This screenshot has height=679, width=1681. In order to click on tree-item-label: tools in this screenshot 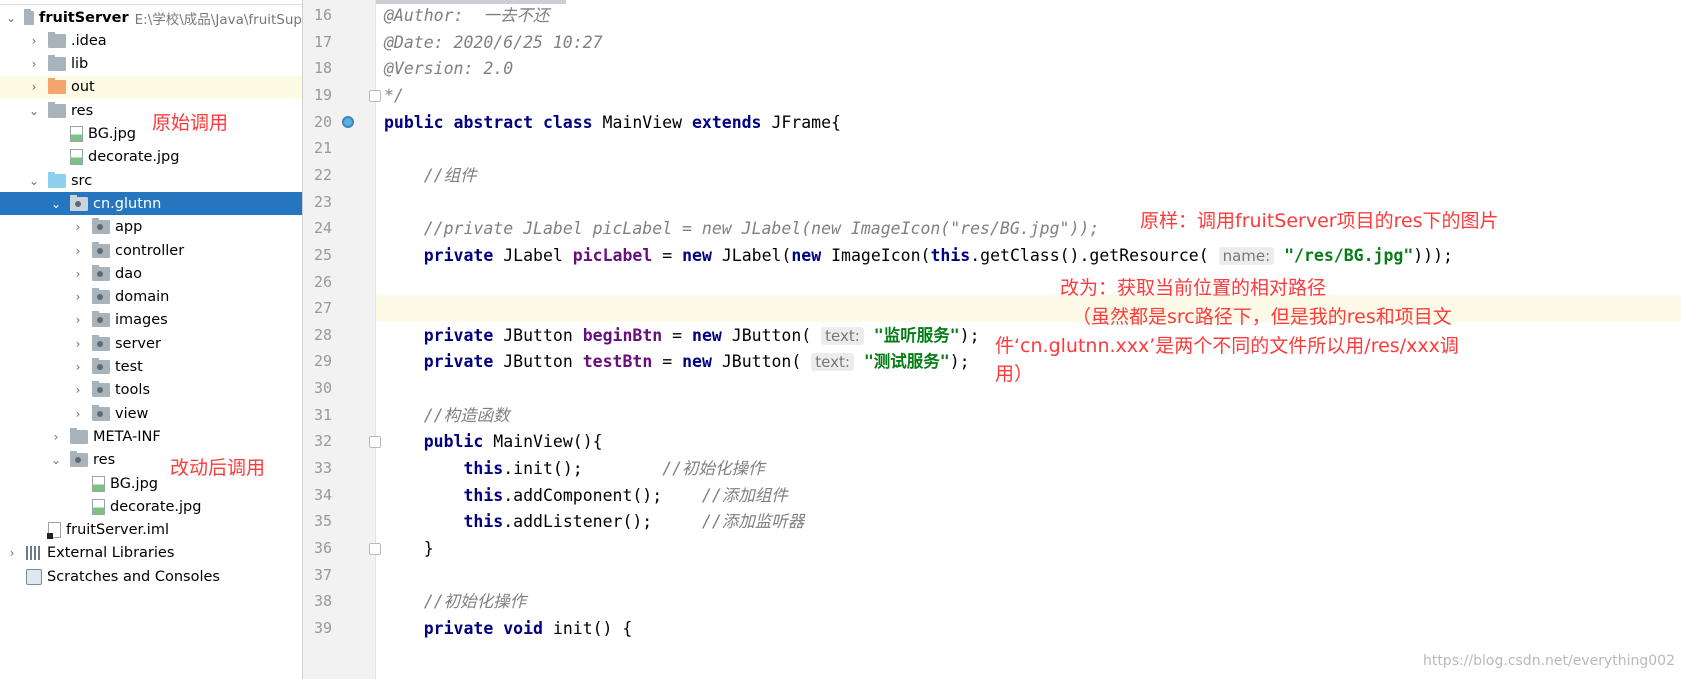, I will do `click(133, 390)`.